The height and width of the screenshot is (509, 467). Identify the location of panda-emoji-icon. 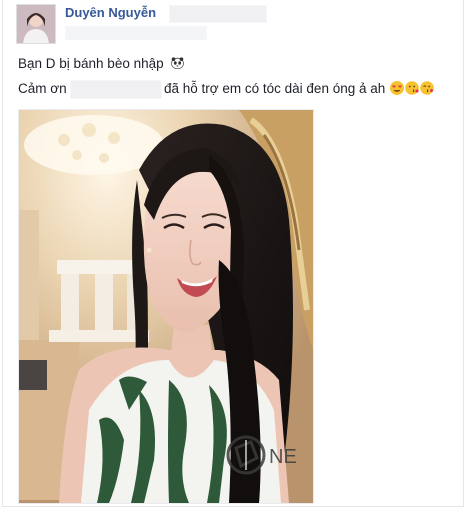
(178, 63).